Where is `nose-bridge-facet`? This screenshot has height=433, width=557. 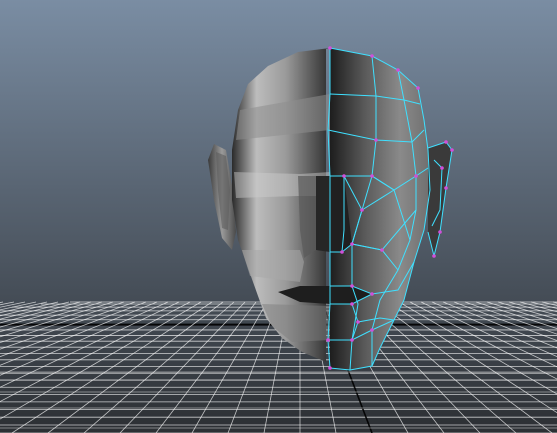
nose-bridge-facet is located at coordinates (323, 214).